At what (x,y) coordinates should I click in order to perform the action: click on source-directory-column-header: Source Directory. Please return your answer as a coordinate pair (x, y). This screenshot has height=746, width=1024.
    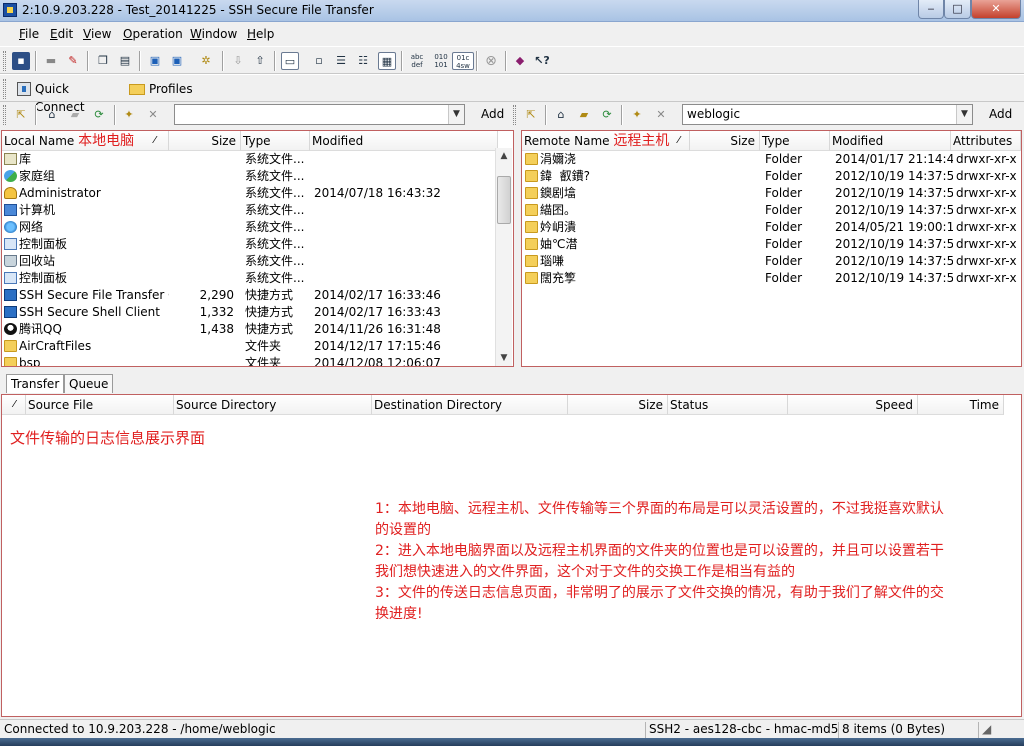
    Looking at the image, I should click on (273, 405).